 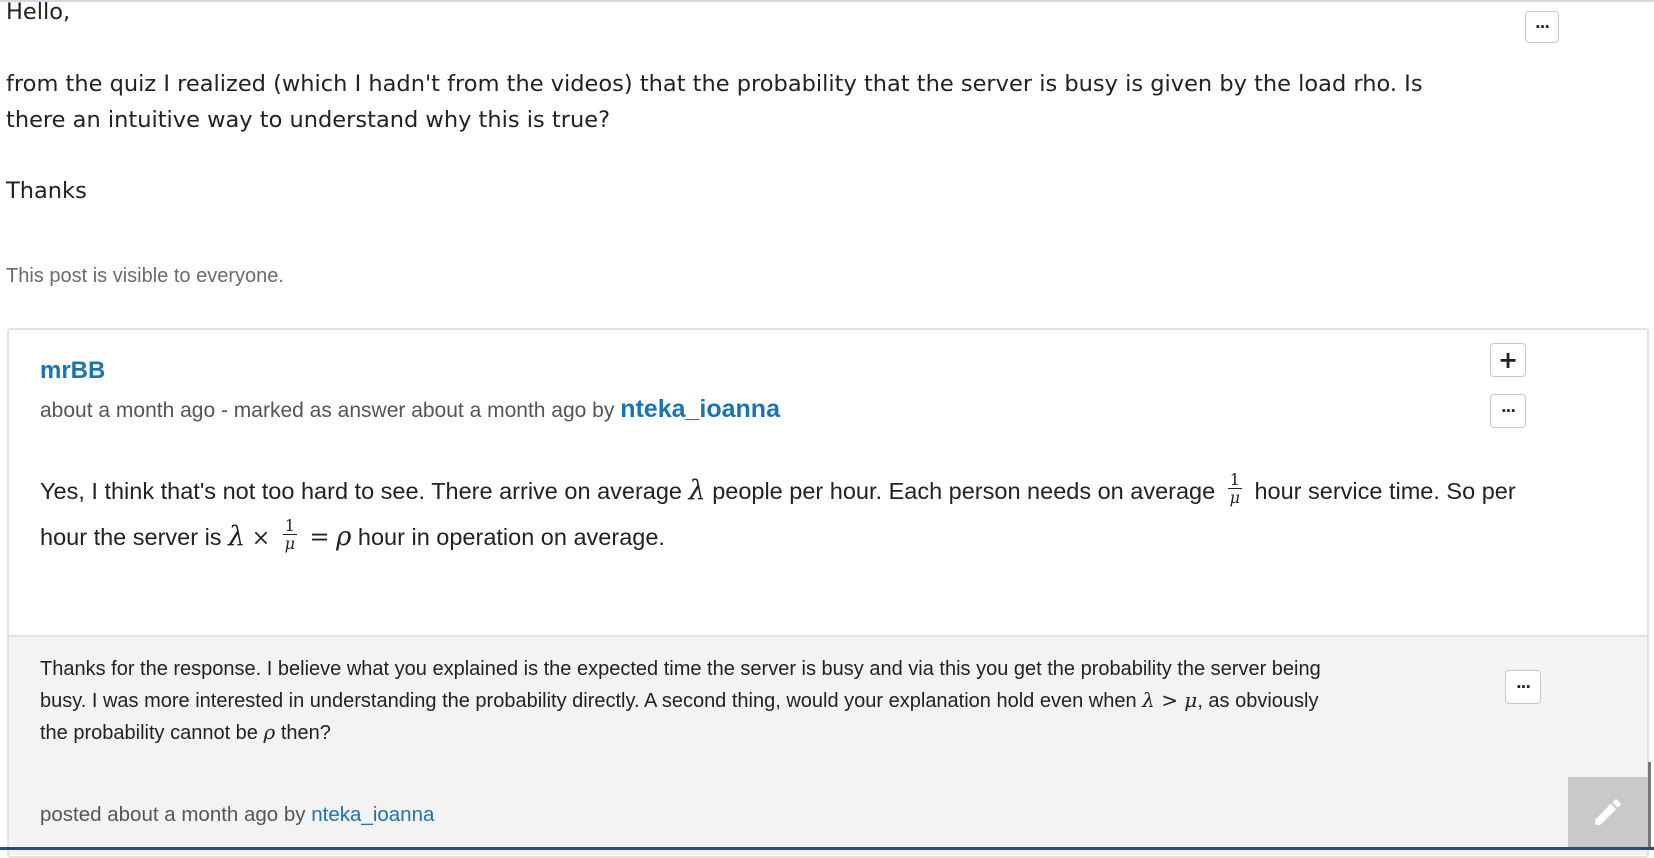 What do you see at coordinates (372, 814) in the screenshot?
I see `posted-by-link: nteka_ioanna` at bounding box center [372, 814].